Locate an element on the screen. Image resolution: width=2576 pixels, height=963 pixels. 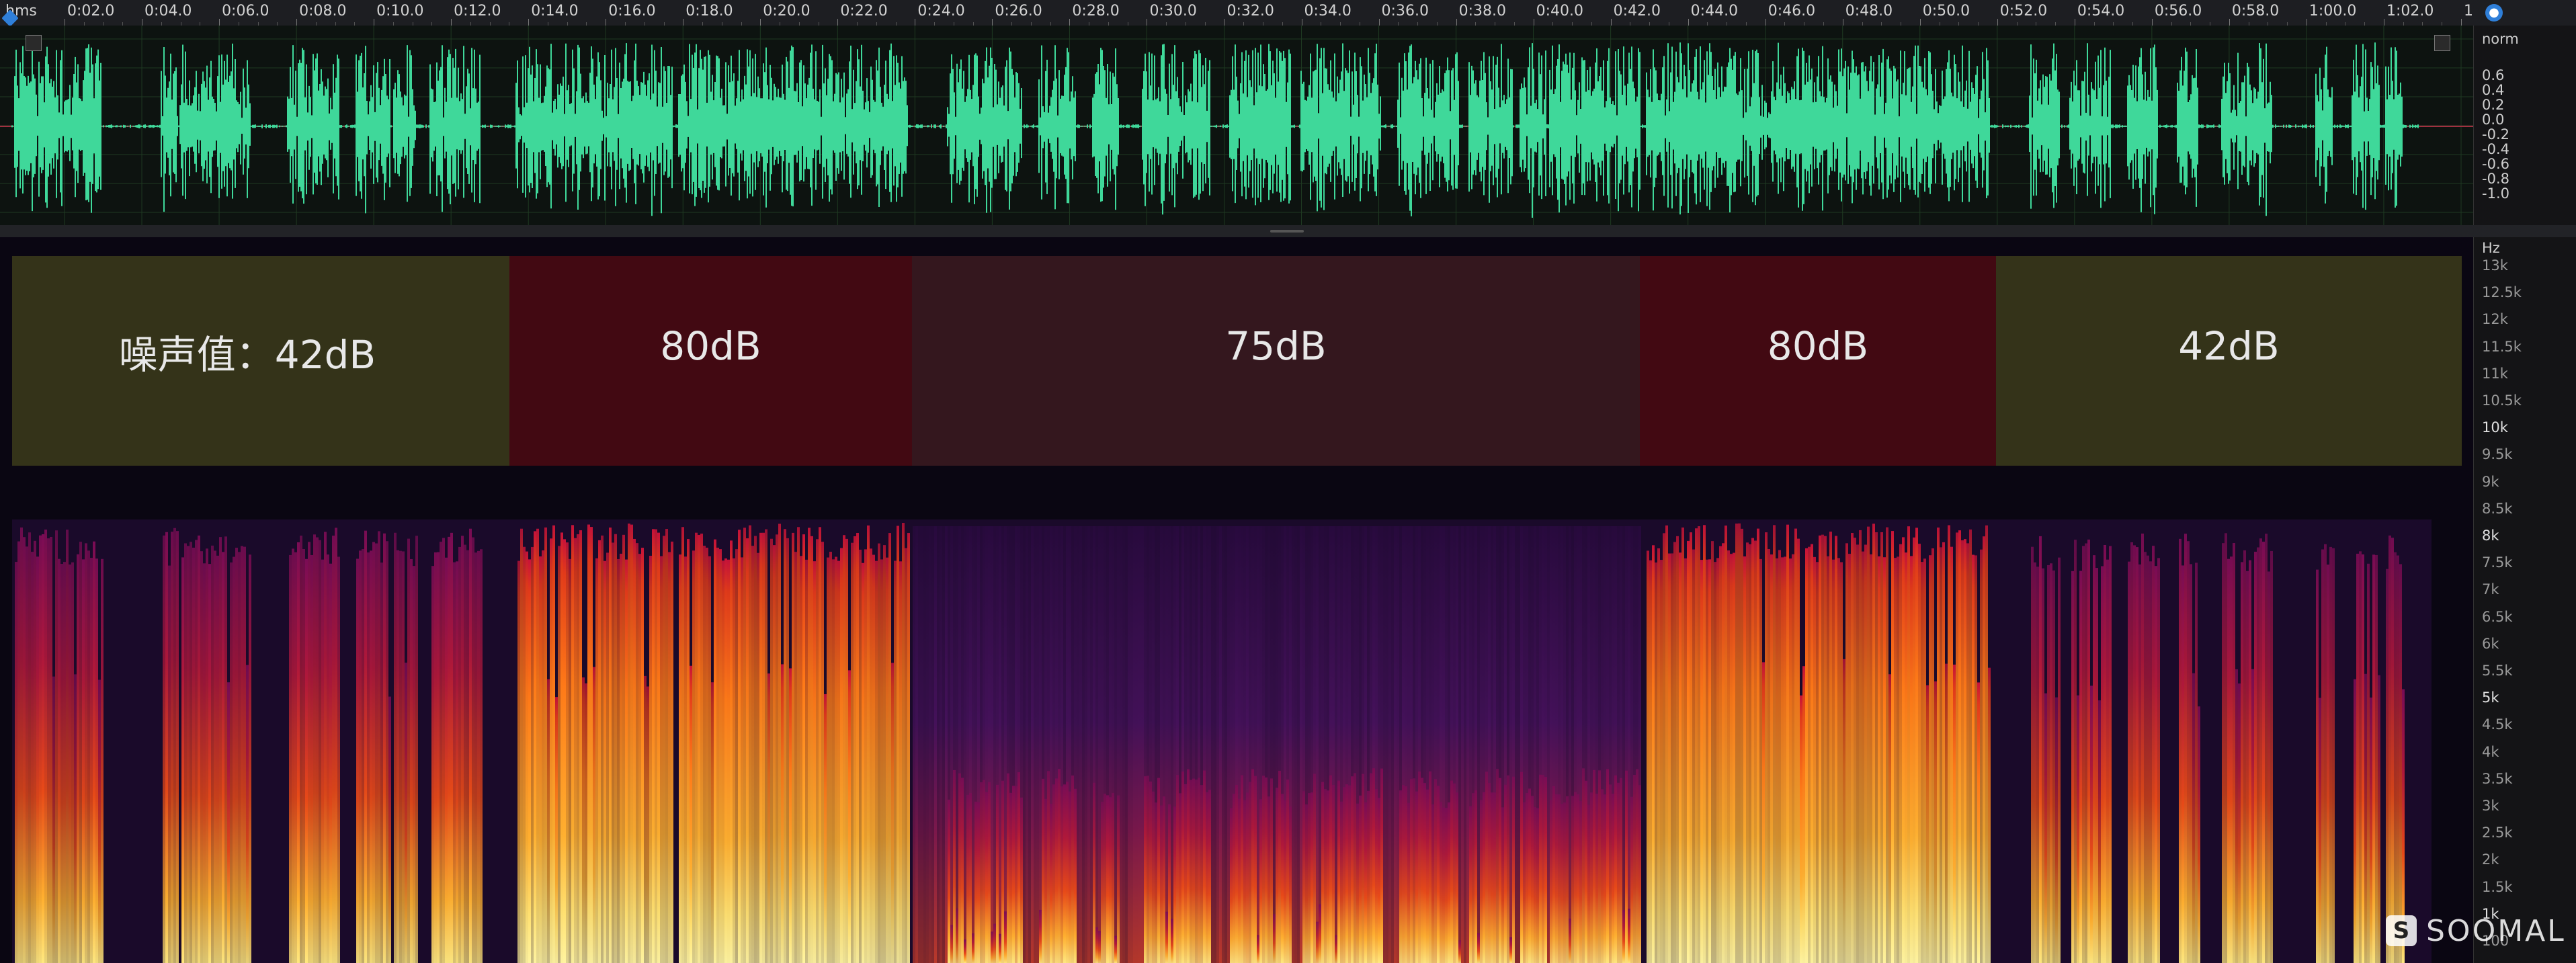
headphone-icon: ● is located at coordinates (2494, 13).